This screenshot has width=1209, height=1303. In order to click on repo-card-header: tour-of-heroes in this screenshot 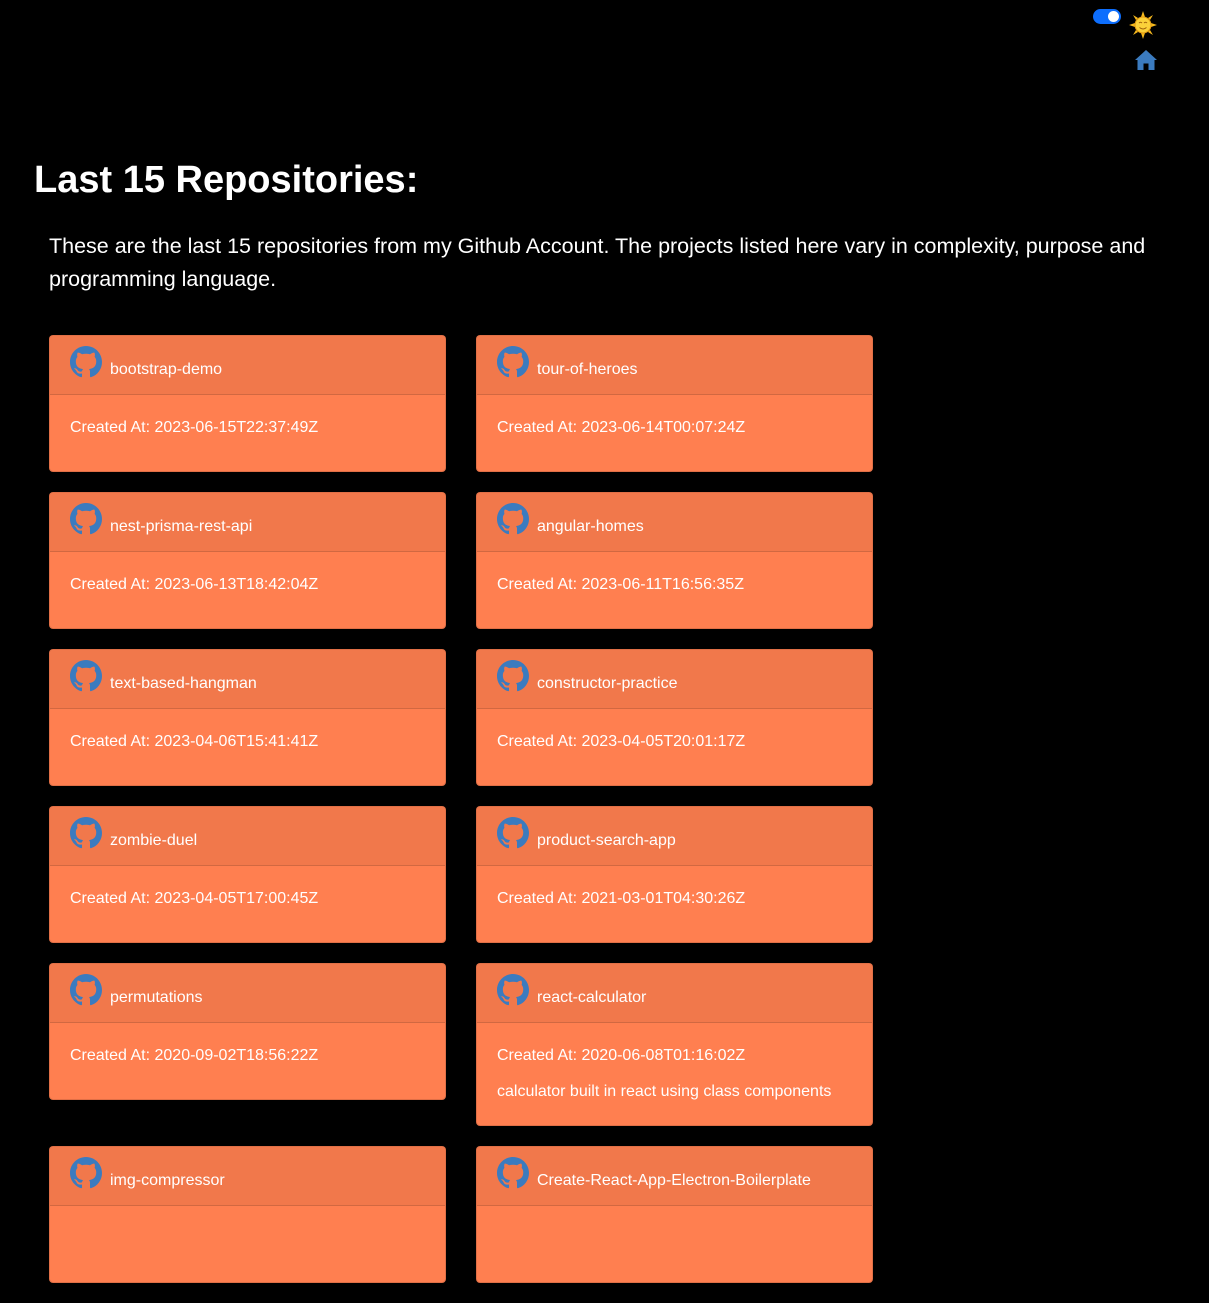, I will do `click(674, 365)`.